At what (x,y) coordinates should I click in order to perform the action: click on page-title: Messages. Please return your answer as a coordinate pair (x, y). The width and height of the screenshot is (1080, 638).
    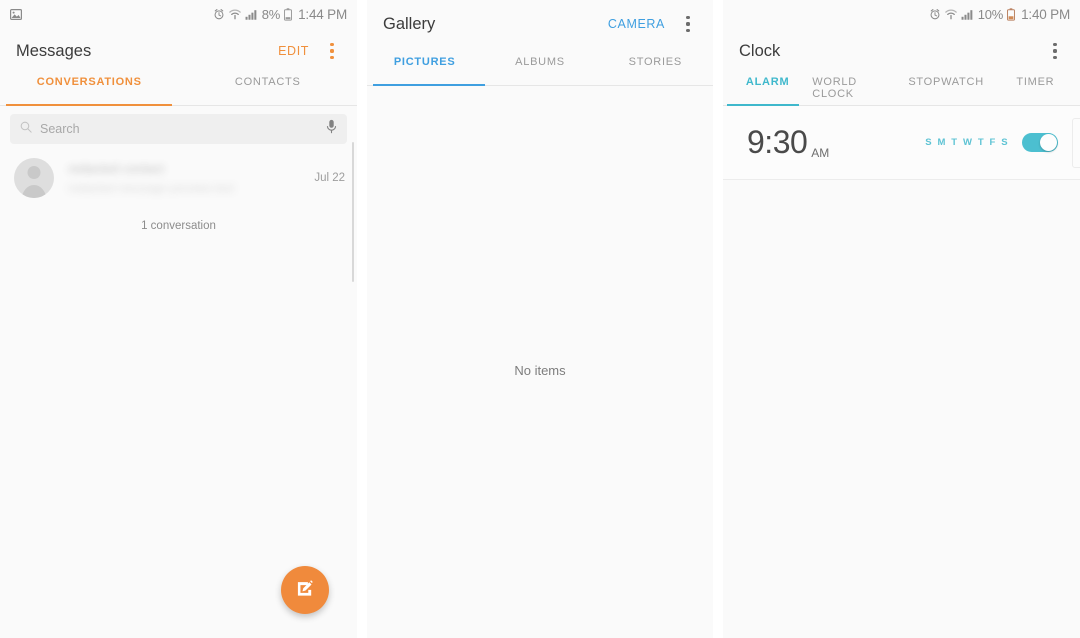
    Looking at the image, I should click on (54, 50).